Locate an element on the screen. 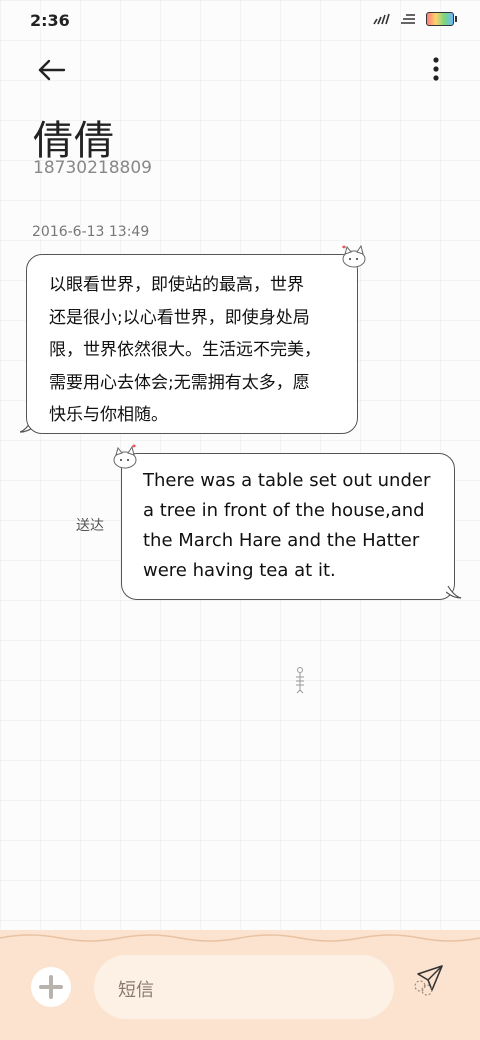 The height and width of the screenshot is (1040, 480). add-attachment-button is located at coordinates (51, 987).